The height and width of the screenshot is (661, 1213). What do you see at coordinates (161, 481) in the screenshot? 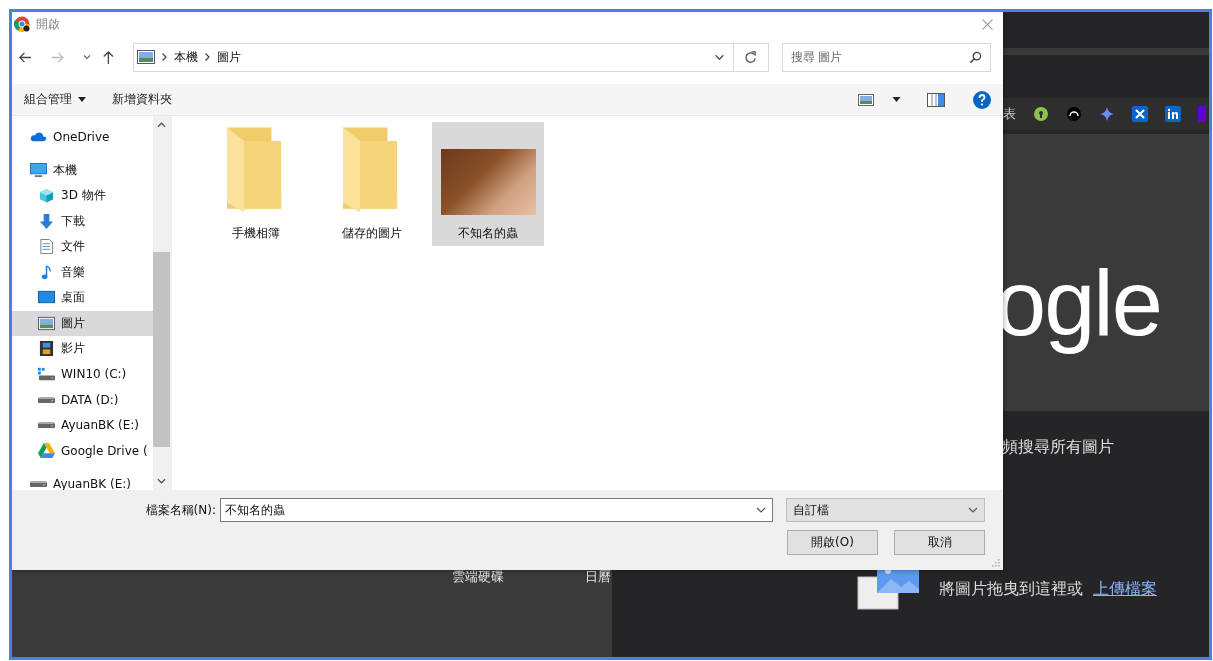
I see `scroll-down-icon` at bounding box center [161, 481].